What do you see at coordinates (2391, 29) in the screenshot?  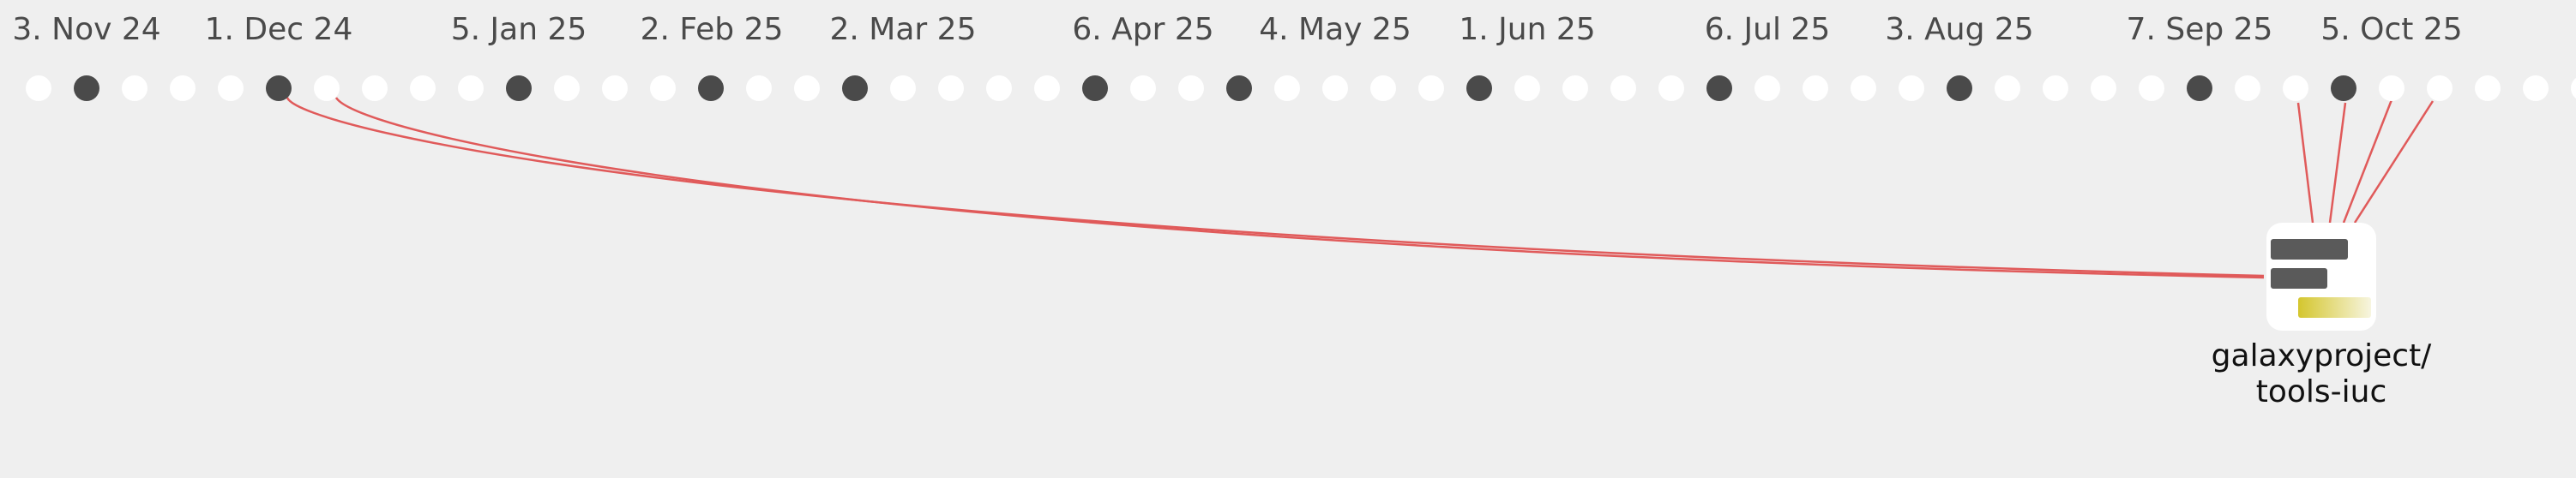 I see `date-label-oct: 5. Oct 25` at bounding box center [2391, 29].